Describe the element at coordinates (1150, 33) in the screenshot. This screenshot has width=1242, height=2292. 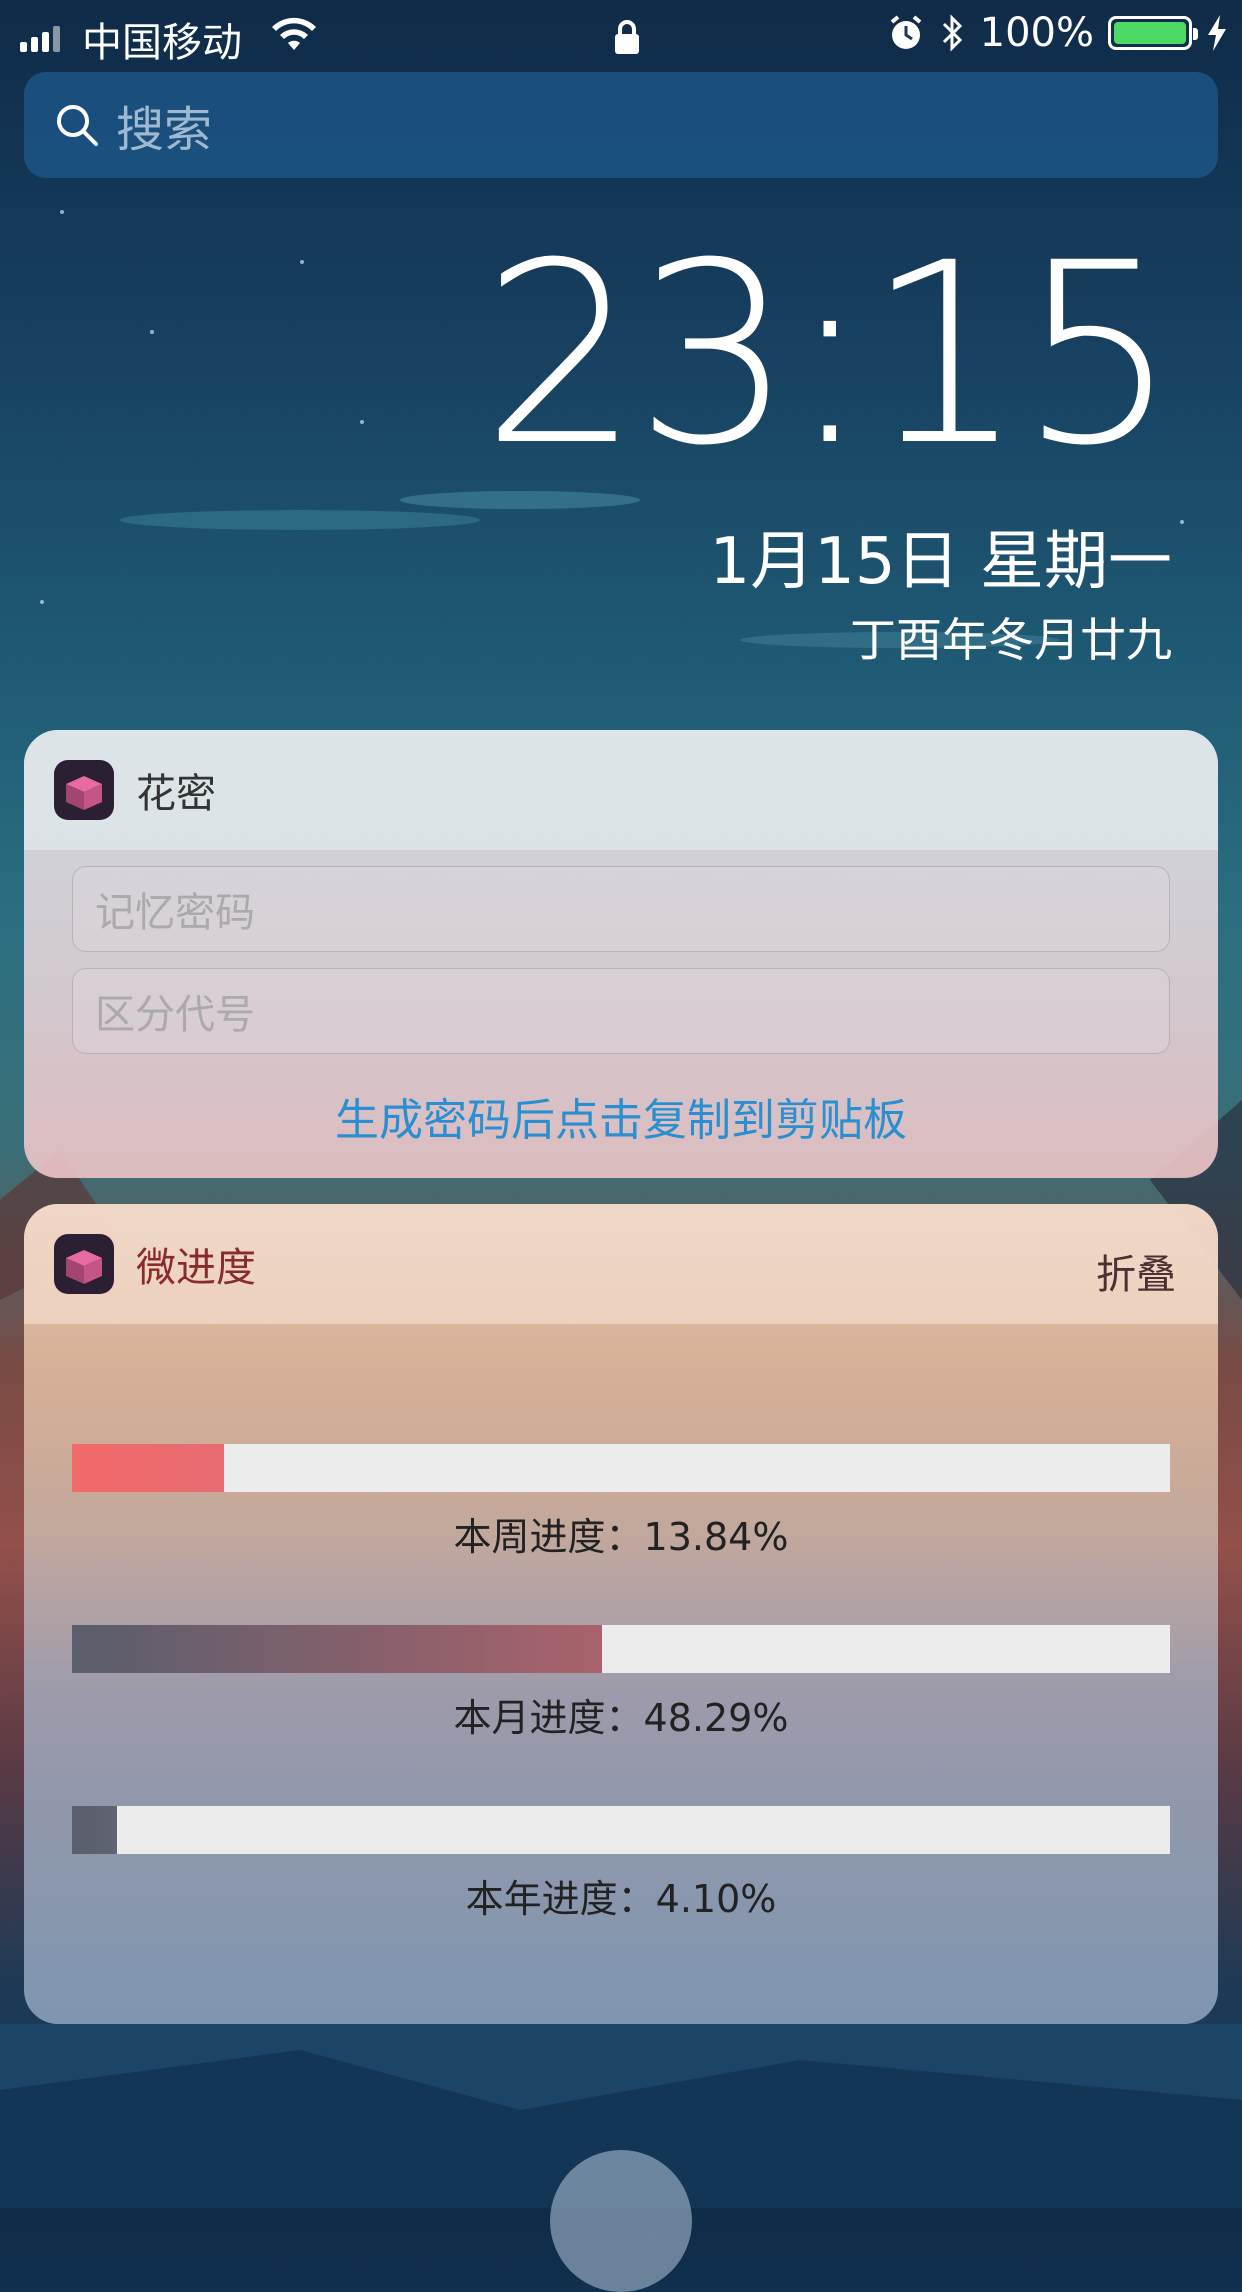
I see `battery-fill` at that location.